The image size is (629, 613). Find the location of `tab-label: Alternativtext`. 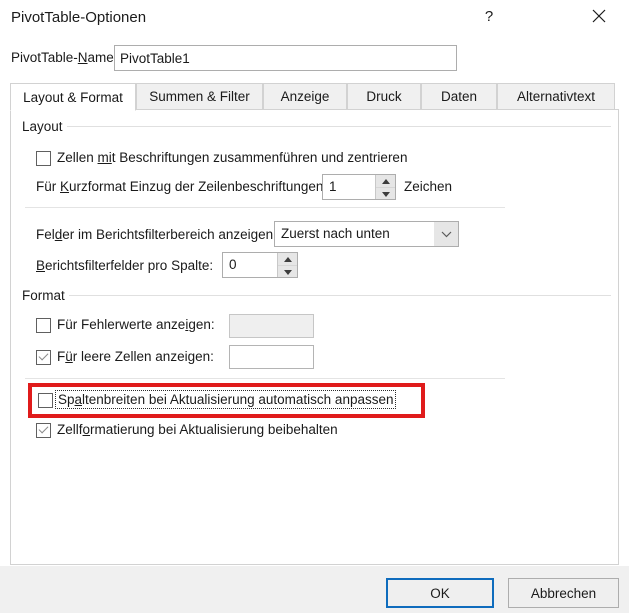

tab-label: Alternativtext is located at coordinates (556, 96).